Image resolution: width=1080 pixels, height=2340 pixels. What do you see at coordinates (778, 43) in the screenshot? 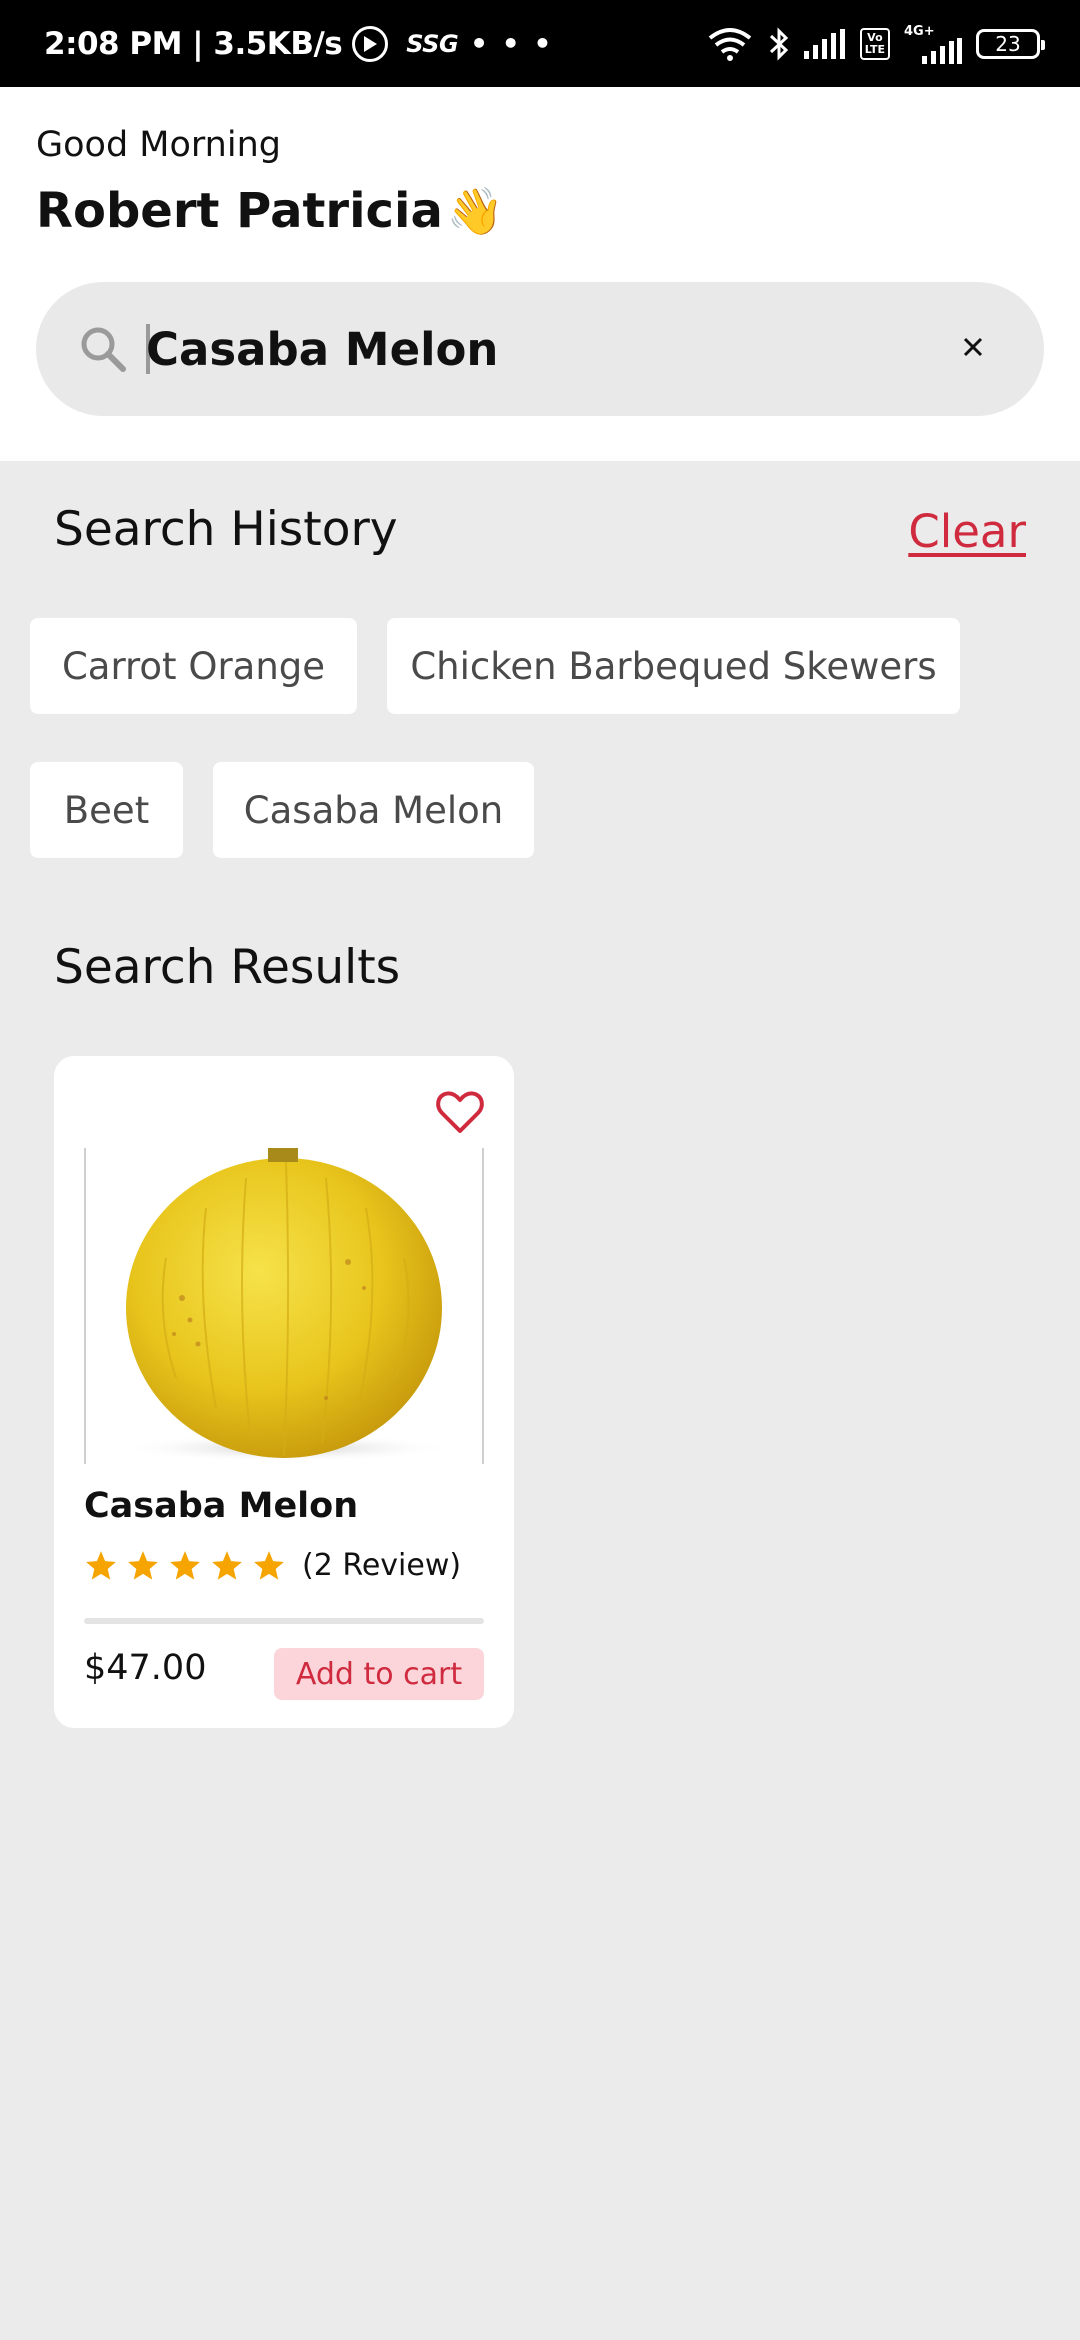
I see `bluetooth-icon` at bounding box center [778, 43].